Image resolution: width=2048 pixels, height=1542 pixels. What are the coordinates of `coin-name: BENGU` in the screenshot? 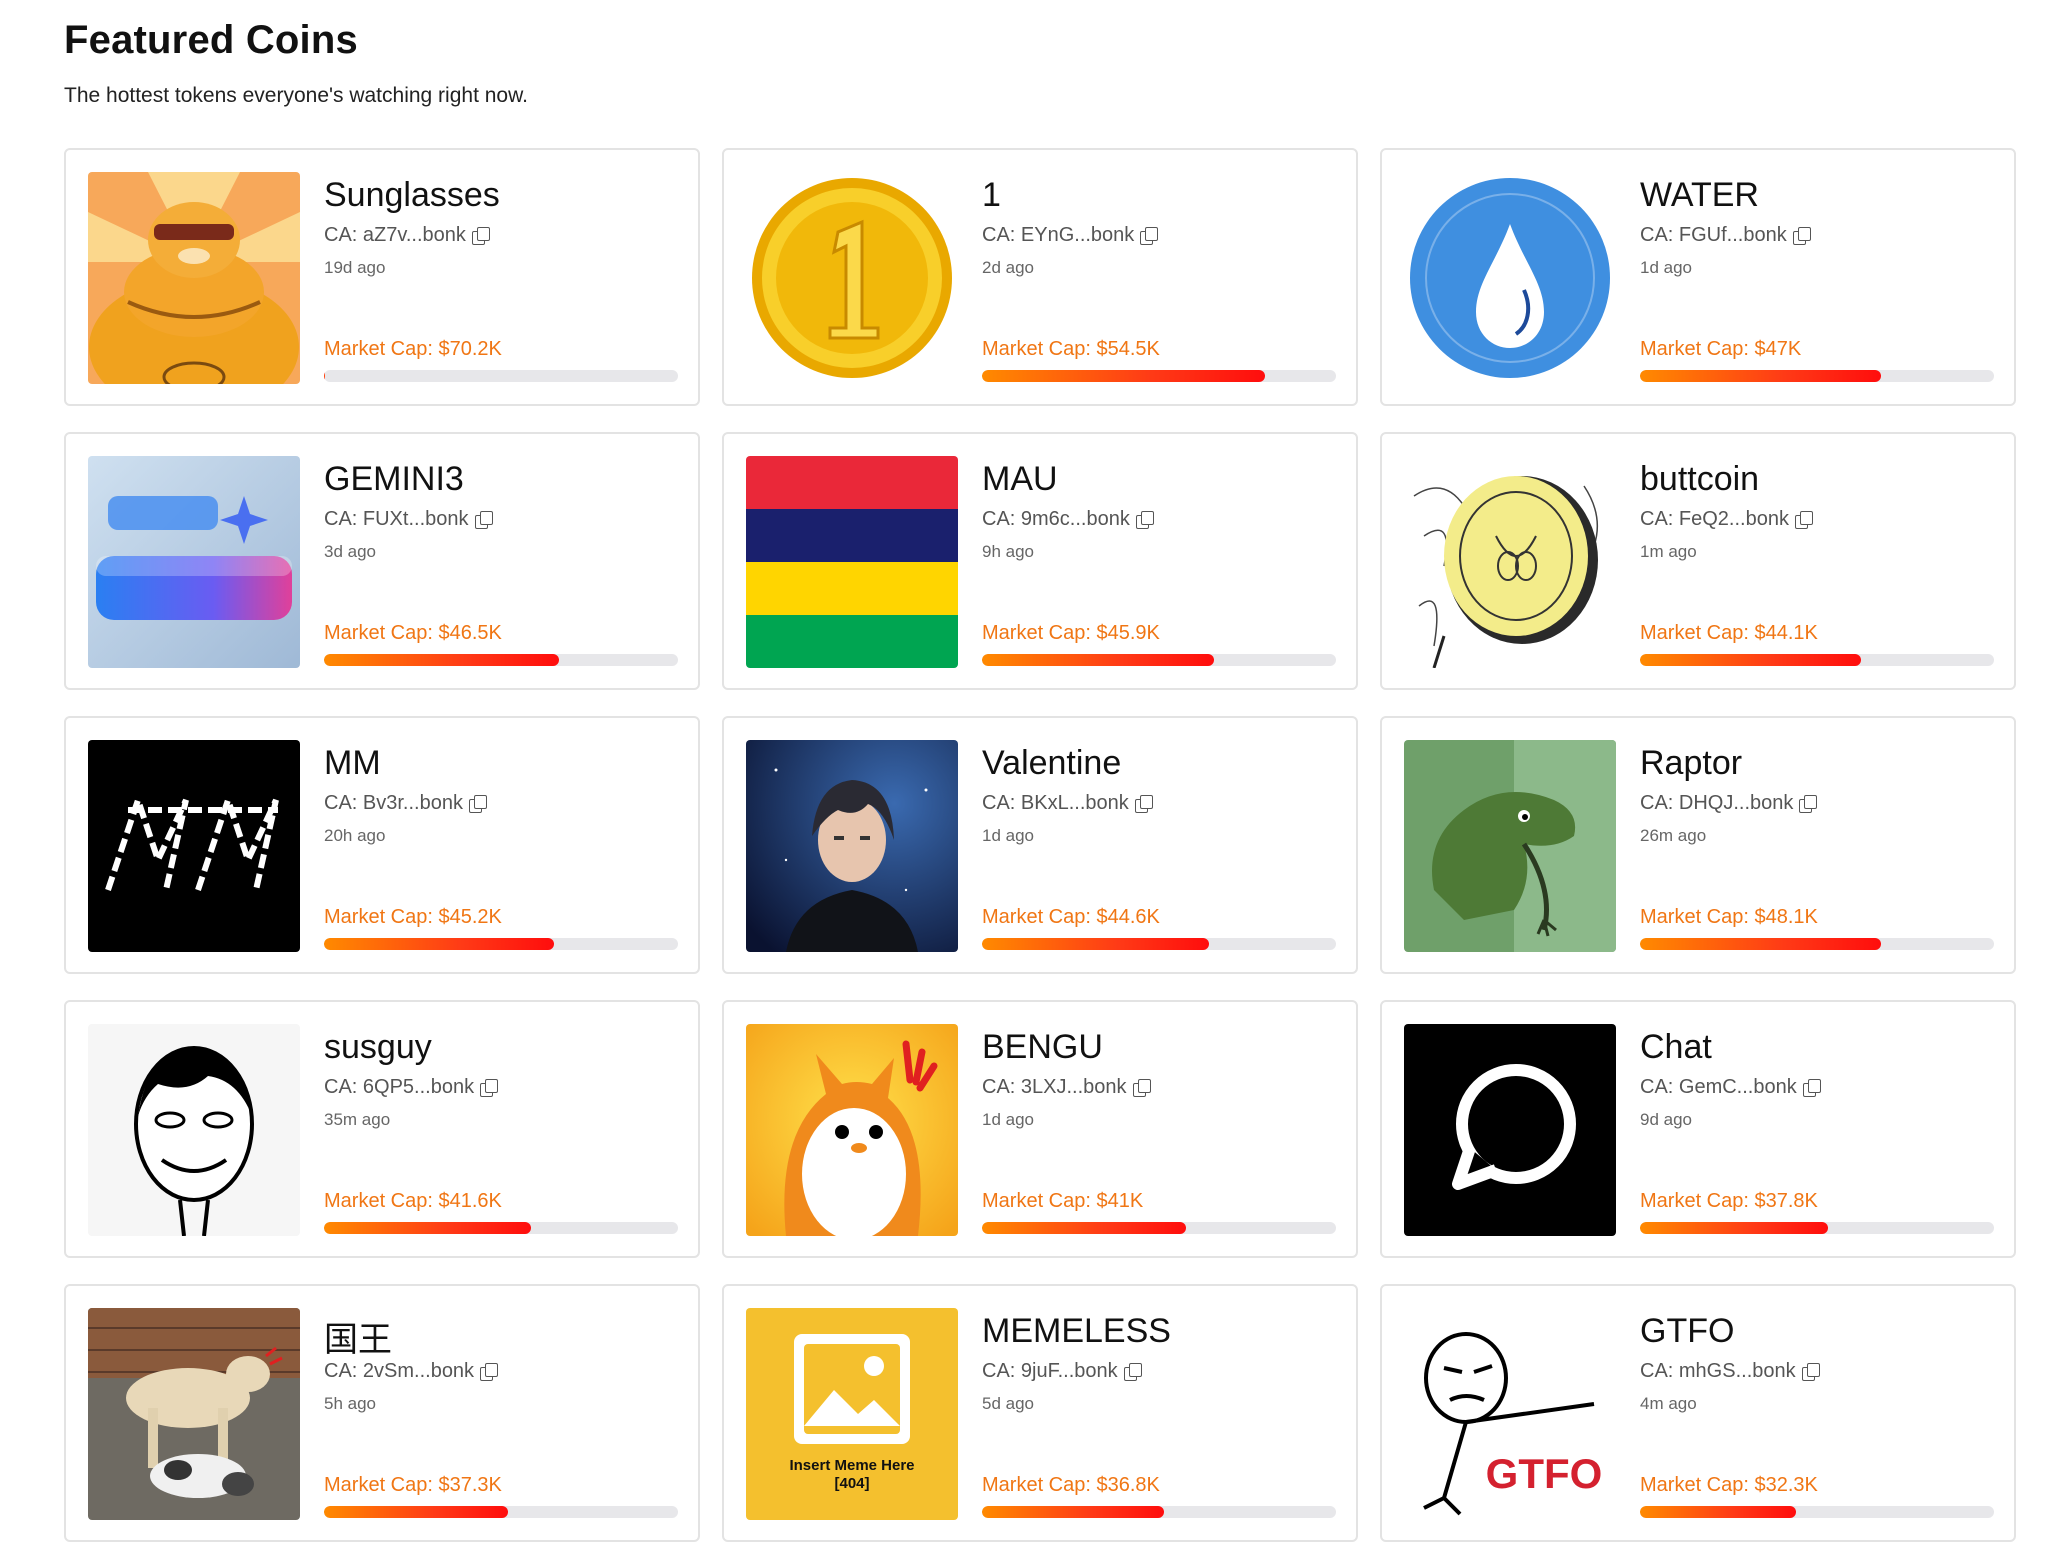 It's located at (1042, 1047).